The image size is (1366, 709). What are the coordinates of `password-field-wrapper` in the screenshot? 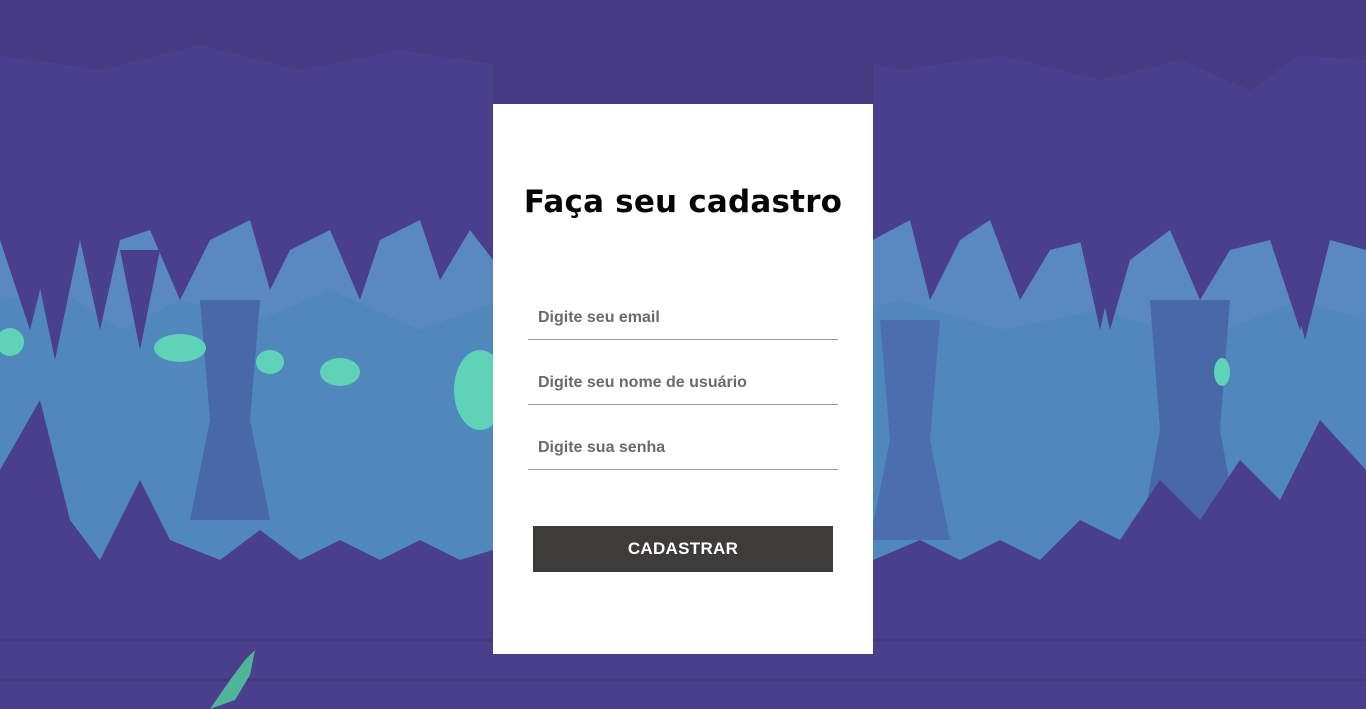 It's located at (683, 448).